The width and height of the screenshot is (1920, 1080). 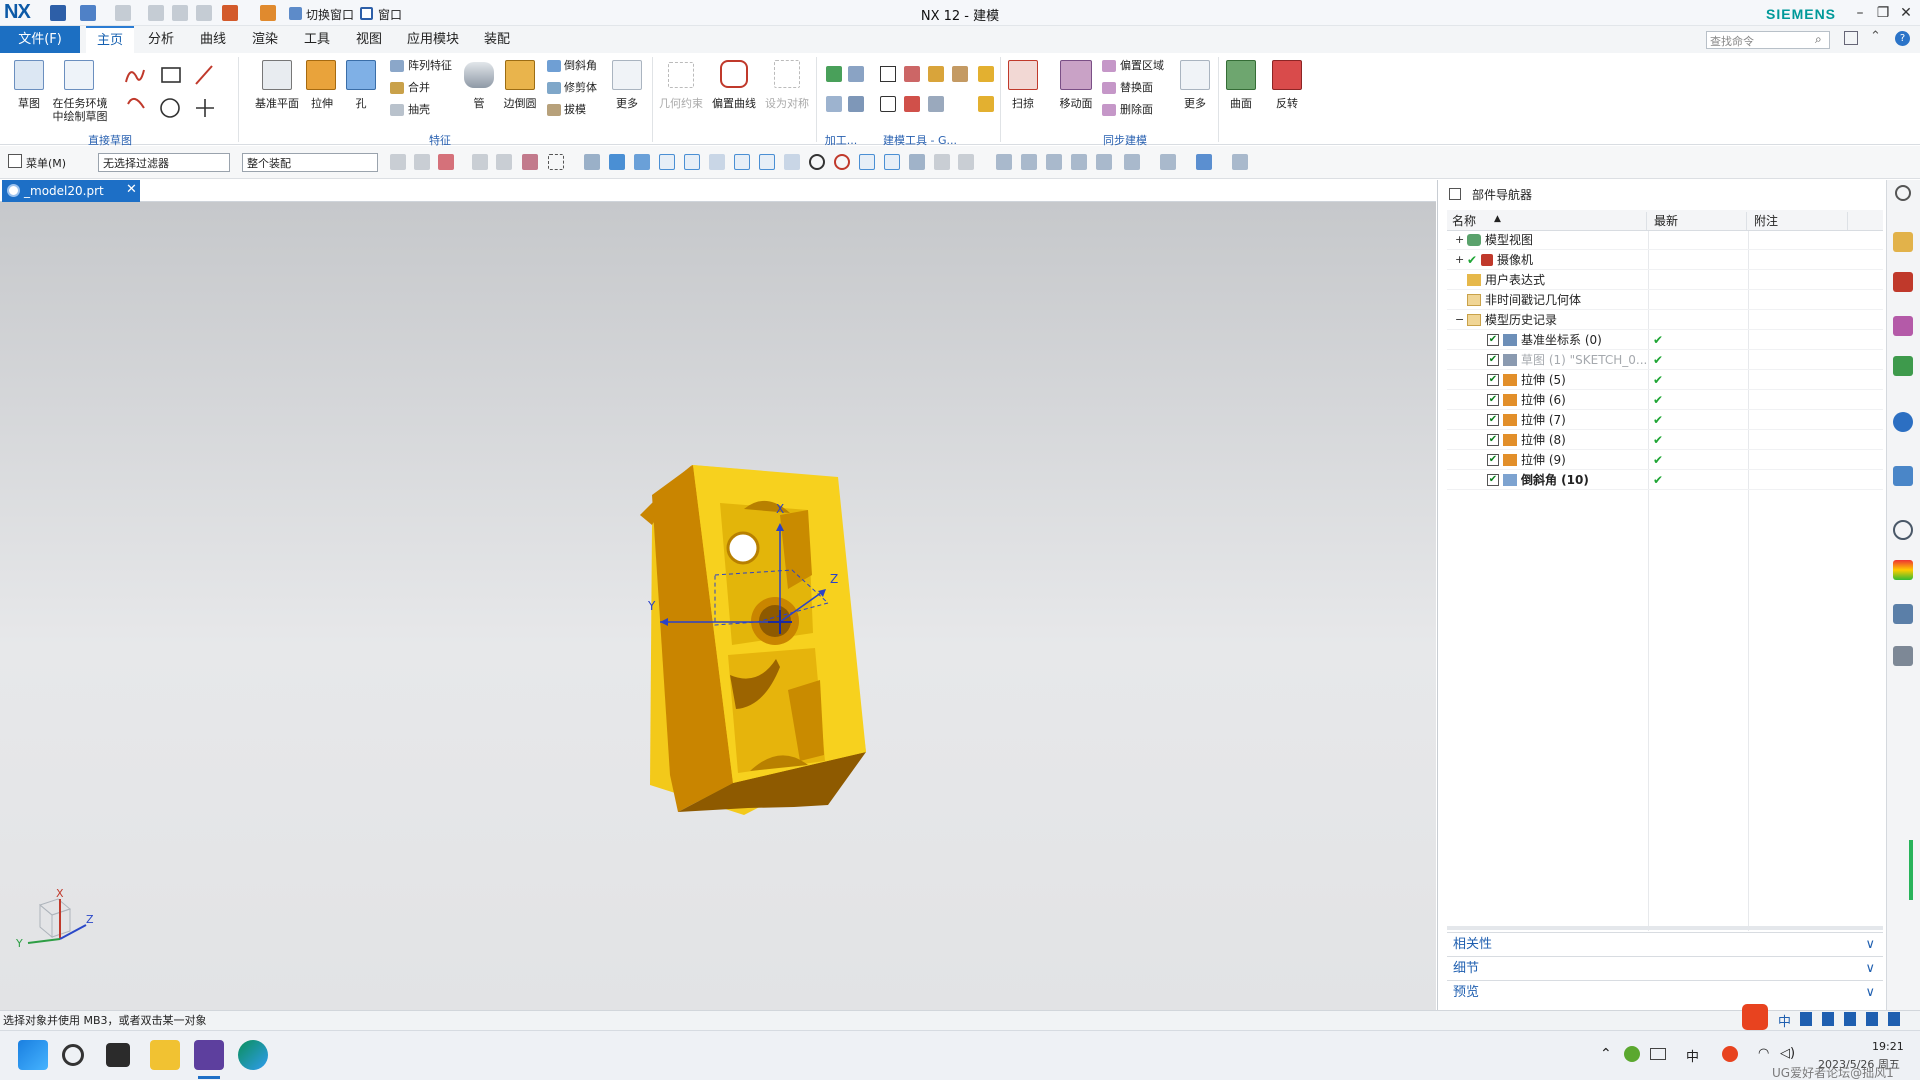 I want to click on ime-mode-label: 中, so click(x=1784, y=1020).